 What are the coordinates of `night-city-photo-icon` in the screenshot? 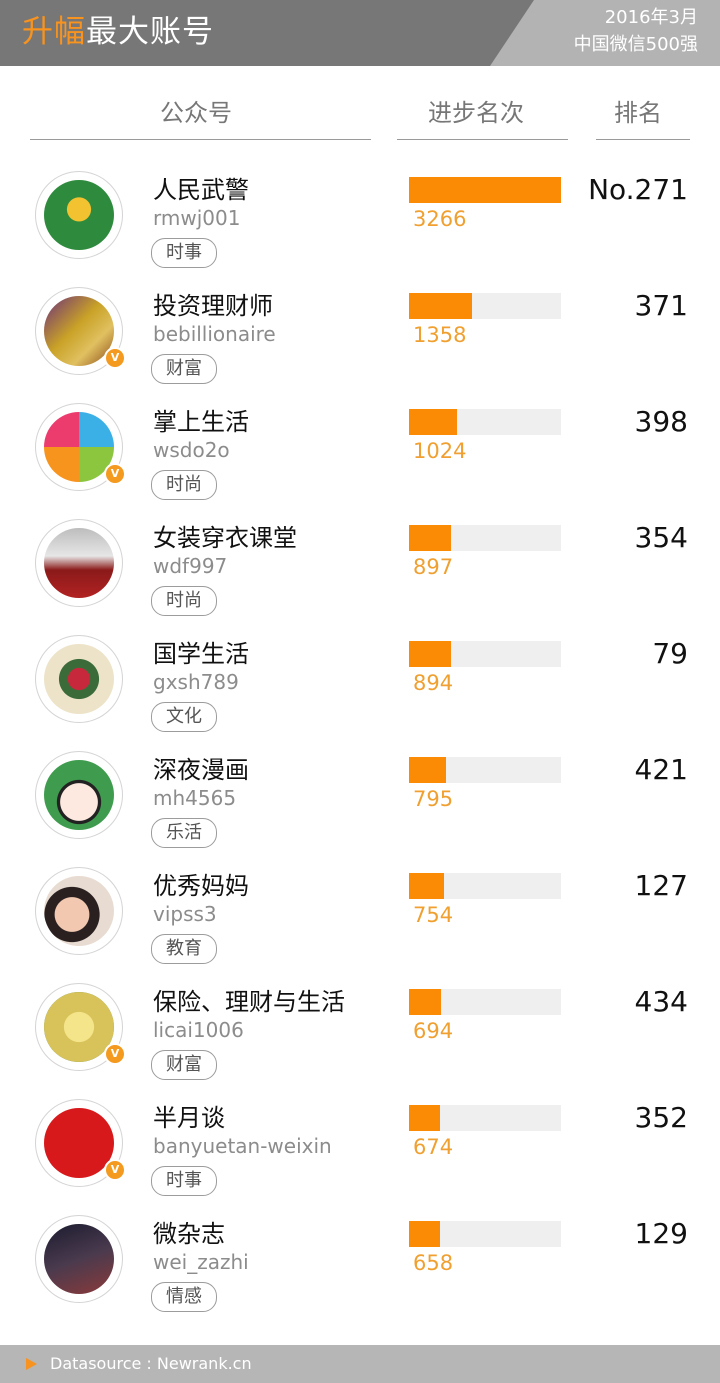 It's located at (79, 1259).